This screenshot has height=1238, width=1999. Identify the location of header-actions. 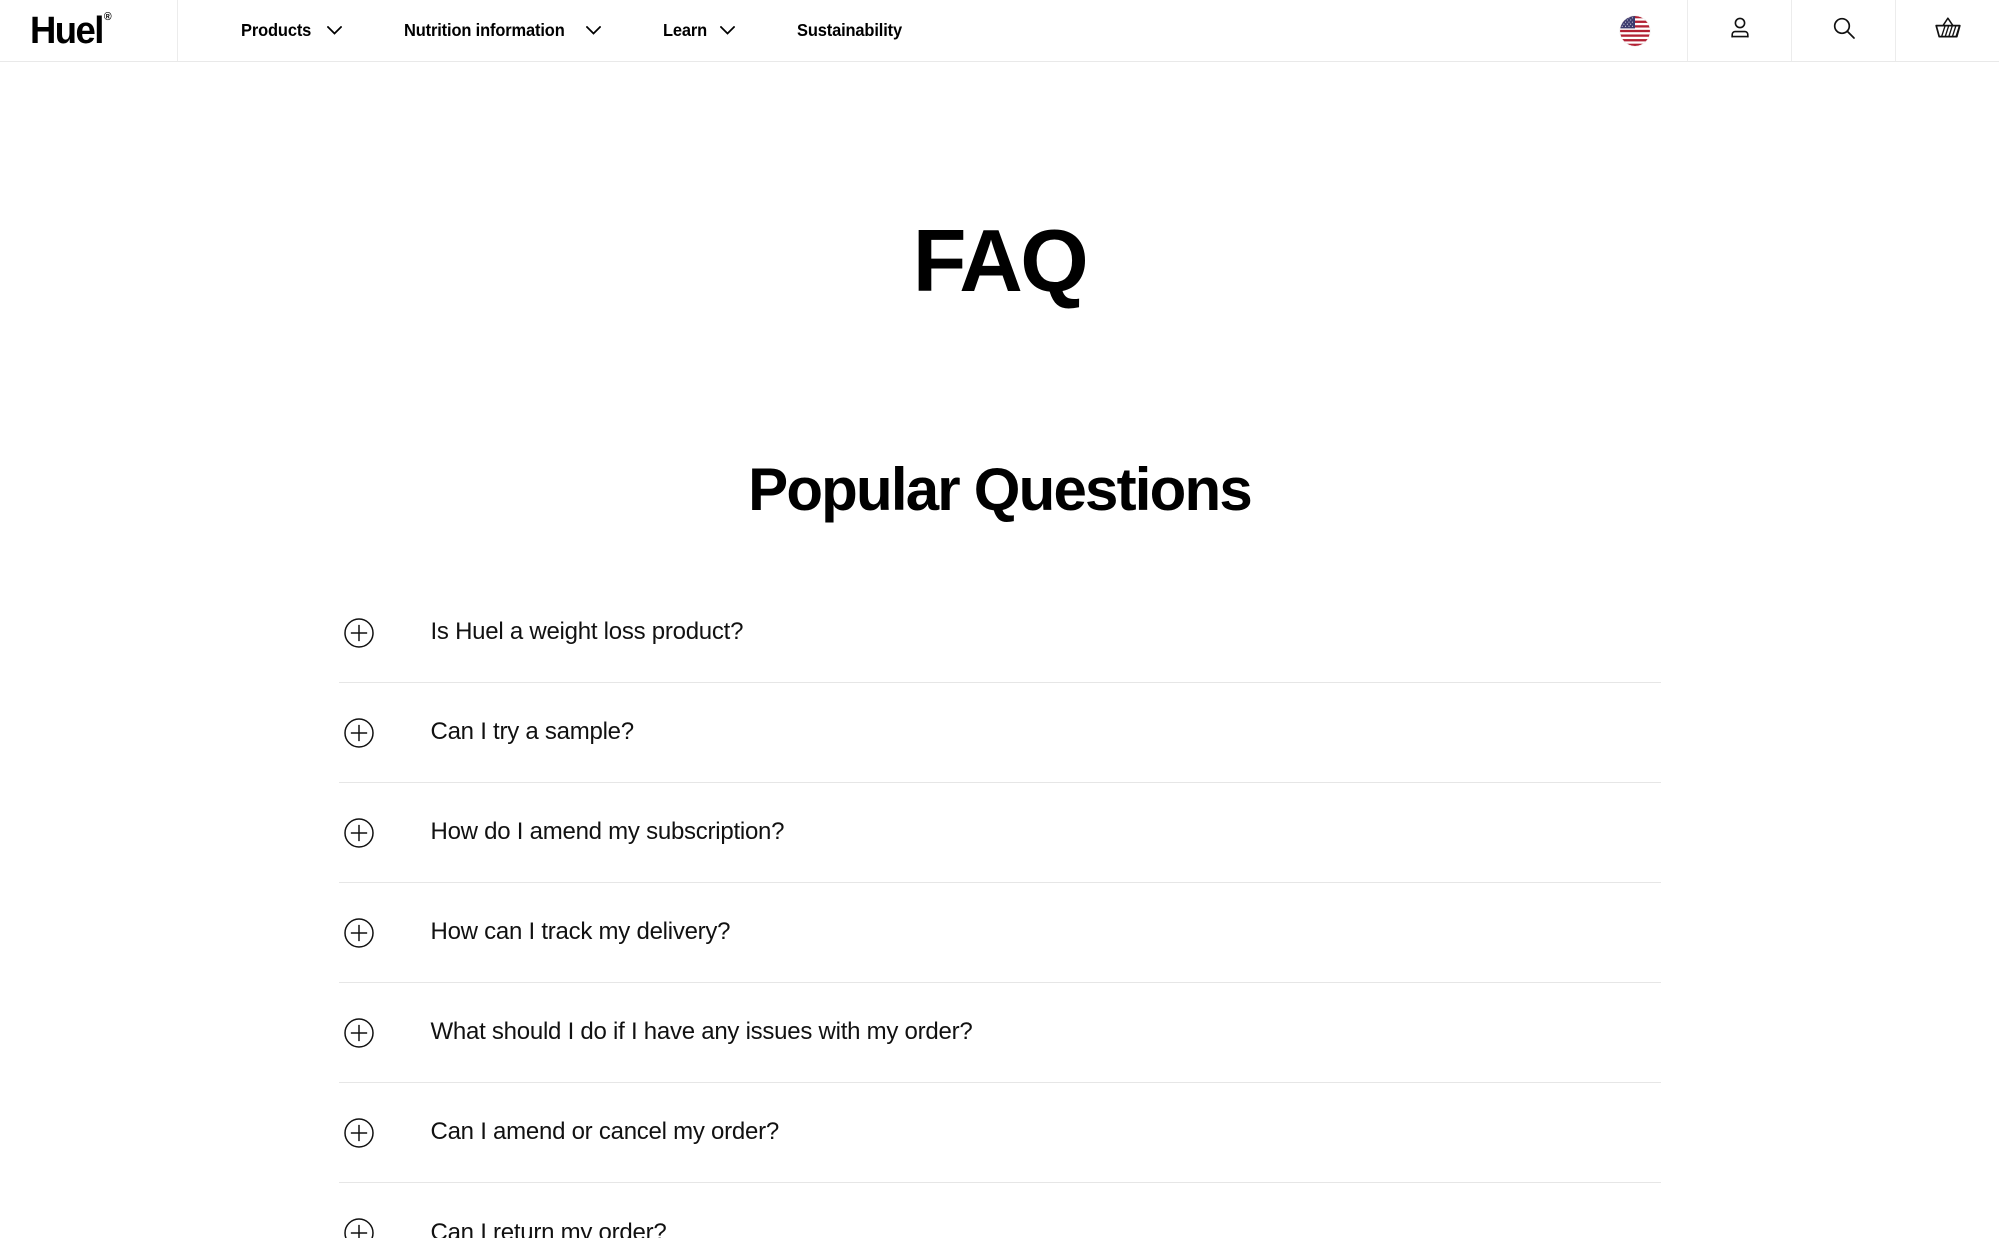
(1791, 30).